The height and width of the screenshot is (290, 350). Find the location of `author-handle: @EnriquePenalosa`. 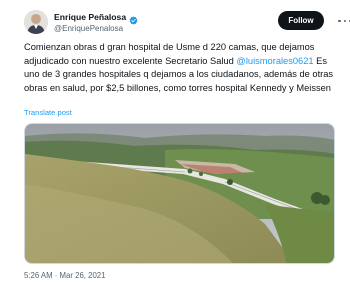

author-handle: @EnriquePenalosa is located at coordinates (154, 28).